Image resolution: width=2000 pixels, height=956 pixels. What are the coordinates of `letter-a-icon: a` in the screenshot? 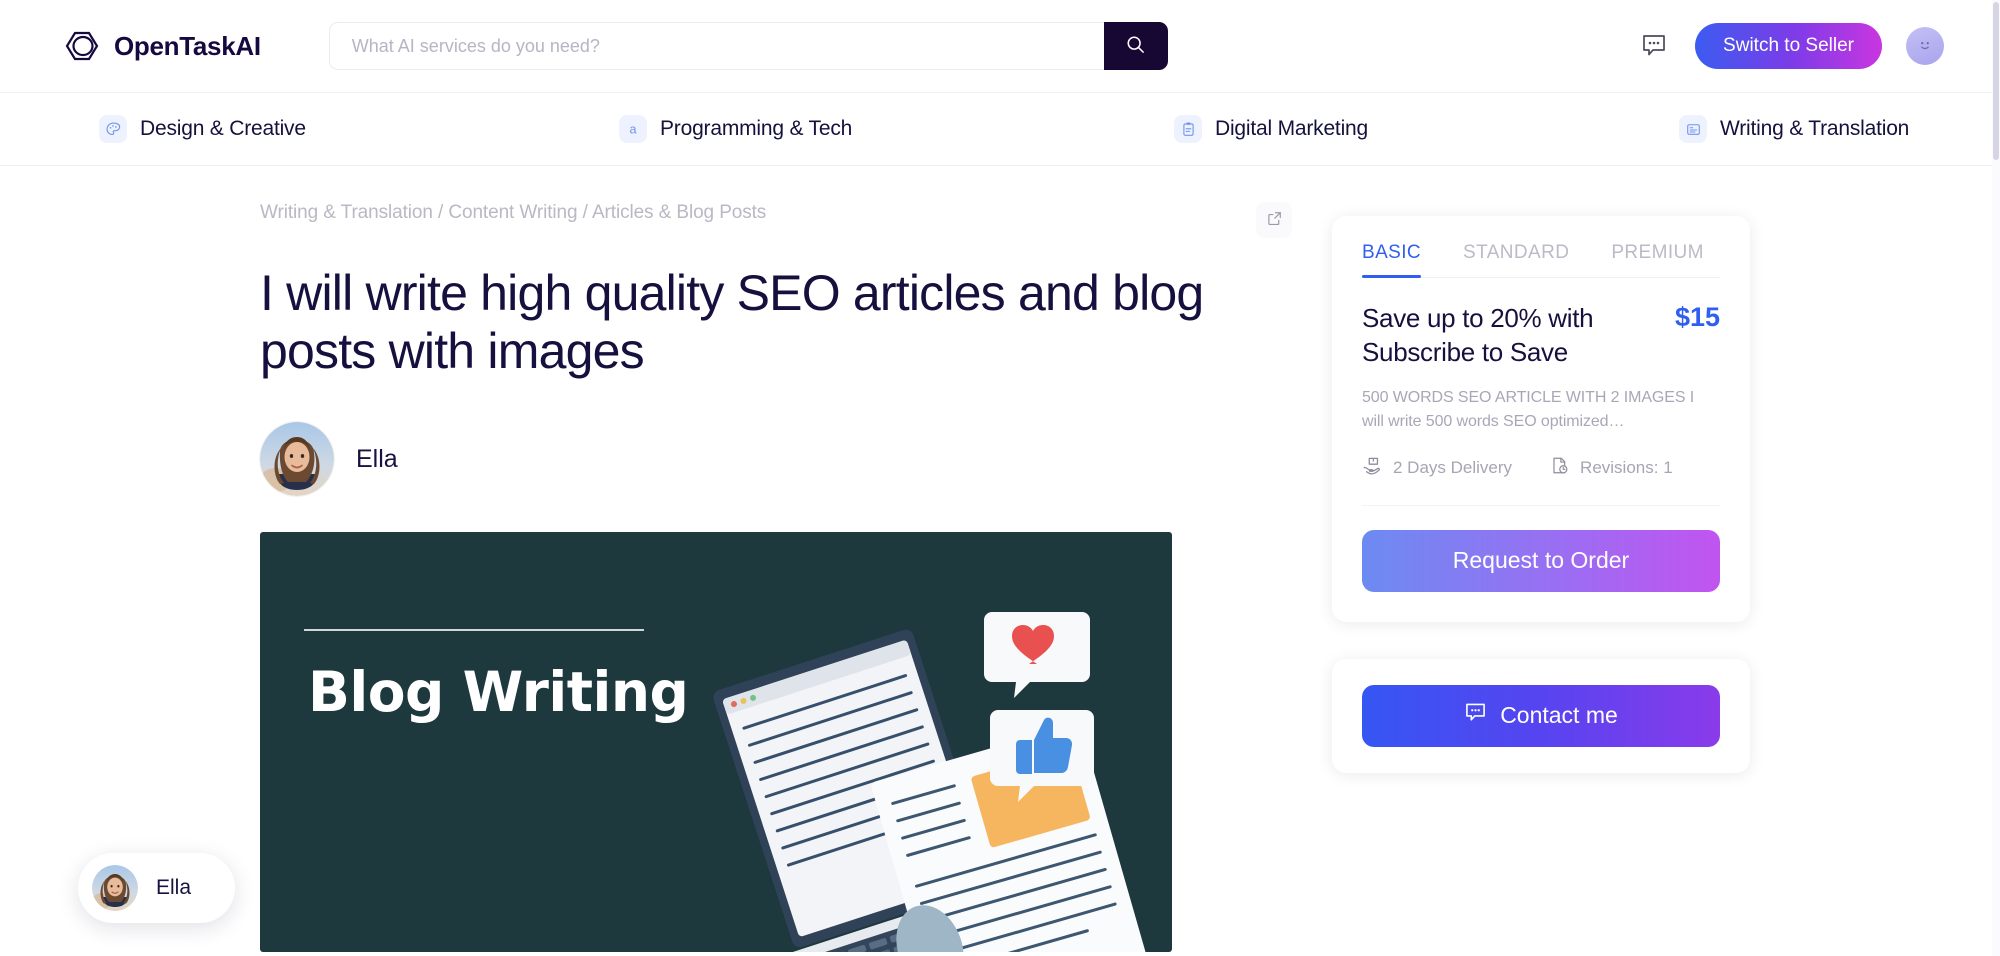 It's located at (633, 129).